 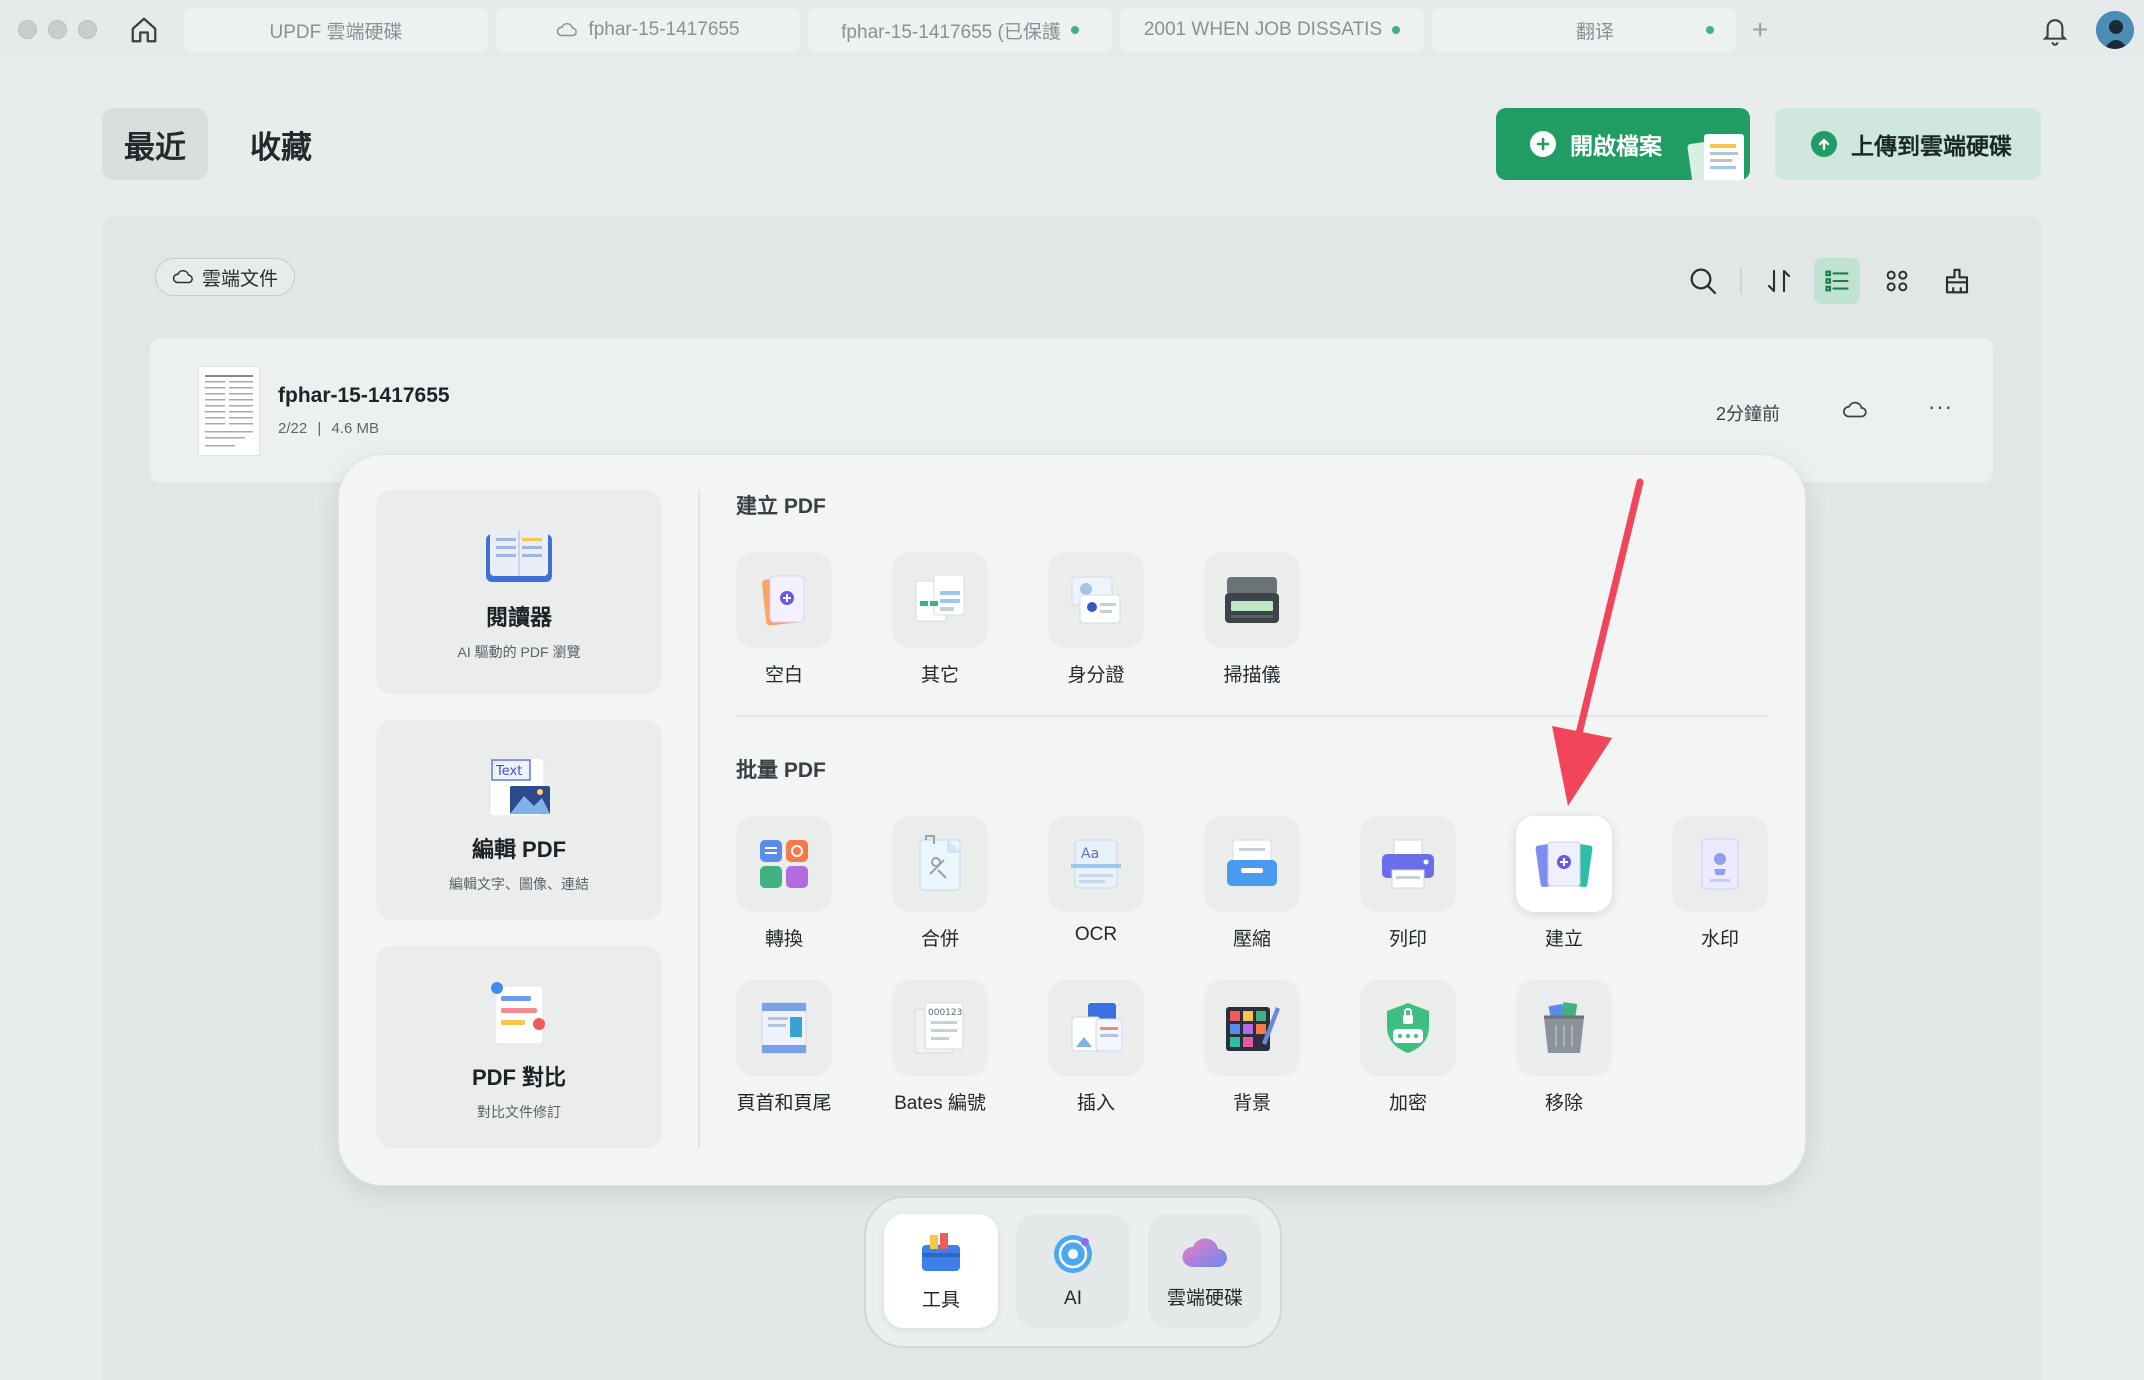 I want to click on tab-label: UPDF 雲端硬碟, so click(x=336, y=32).